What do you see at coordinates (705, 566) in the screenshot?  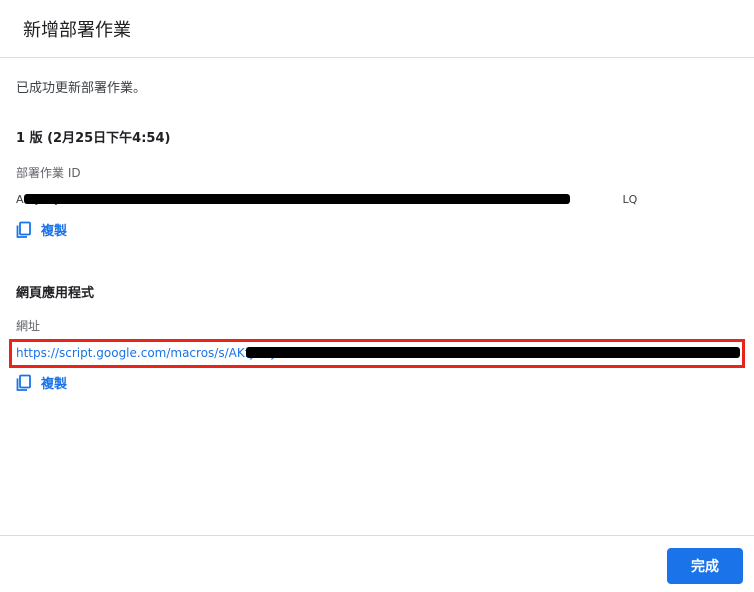 I see `done-button: 完成` at bounding box center [705, 566].